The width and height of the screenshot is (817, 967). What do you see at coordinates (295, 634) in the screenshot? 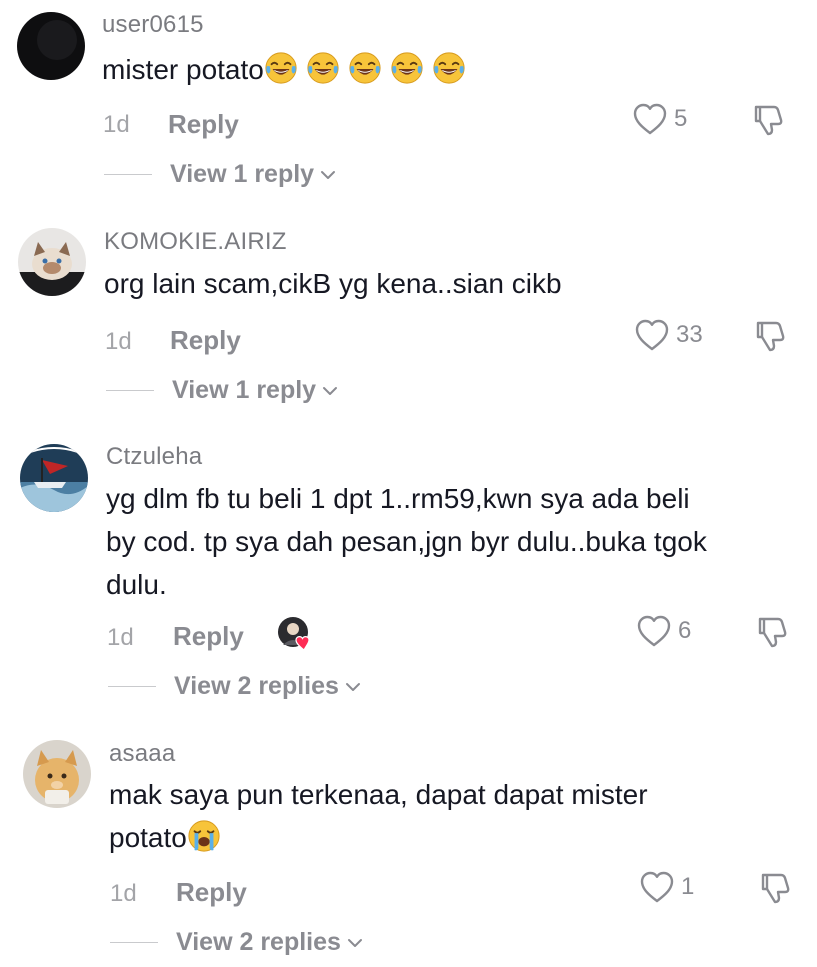
I see `creator-liked-badge` at bounding box center [295, 634].